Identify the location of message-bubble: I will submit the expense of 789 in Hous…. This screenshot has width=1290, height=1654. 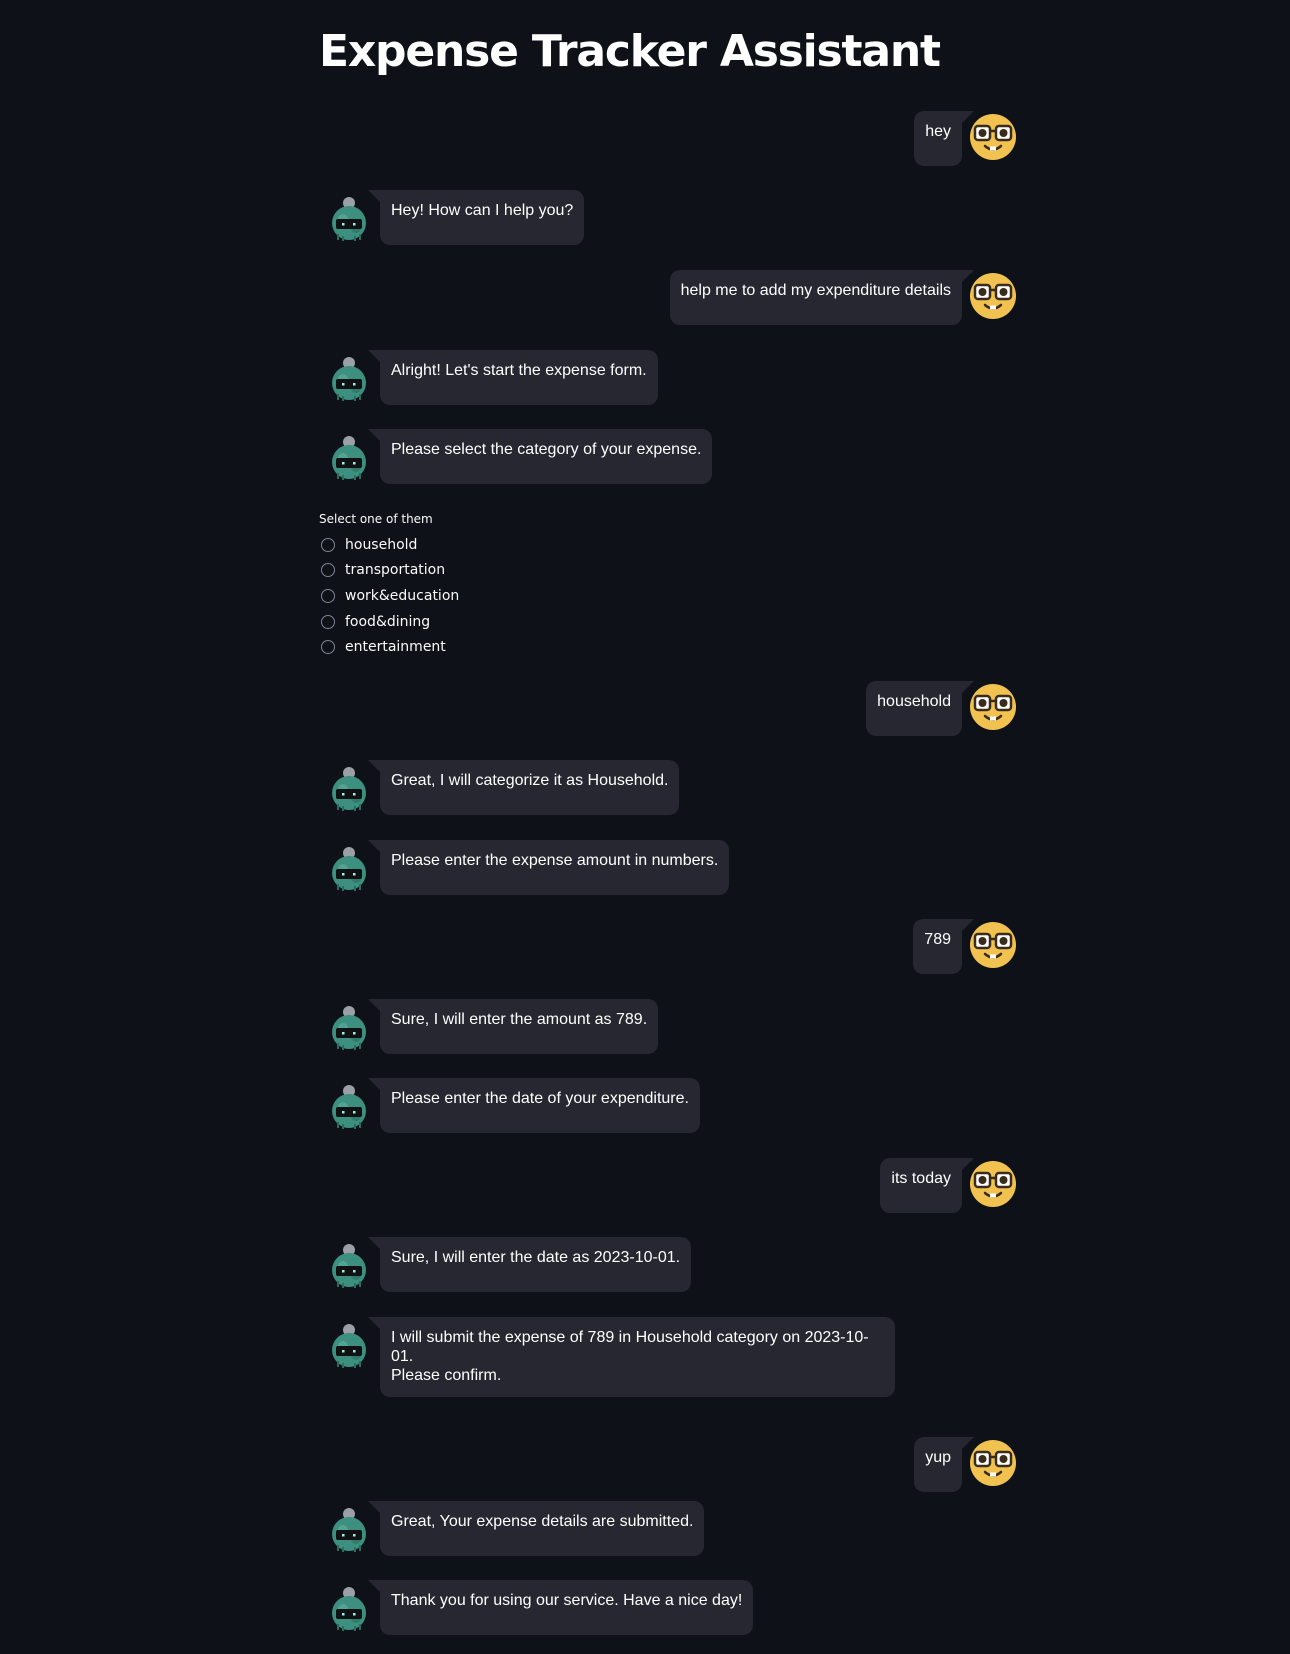
(631, 1357).